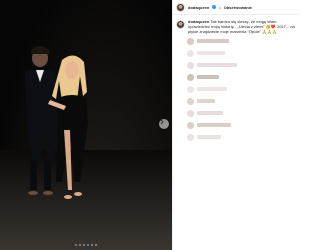  I want to click on carousel-dots, so click(86, 245).